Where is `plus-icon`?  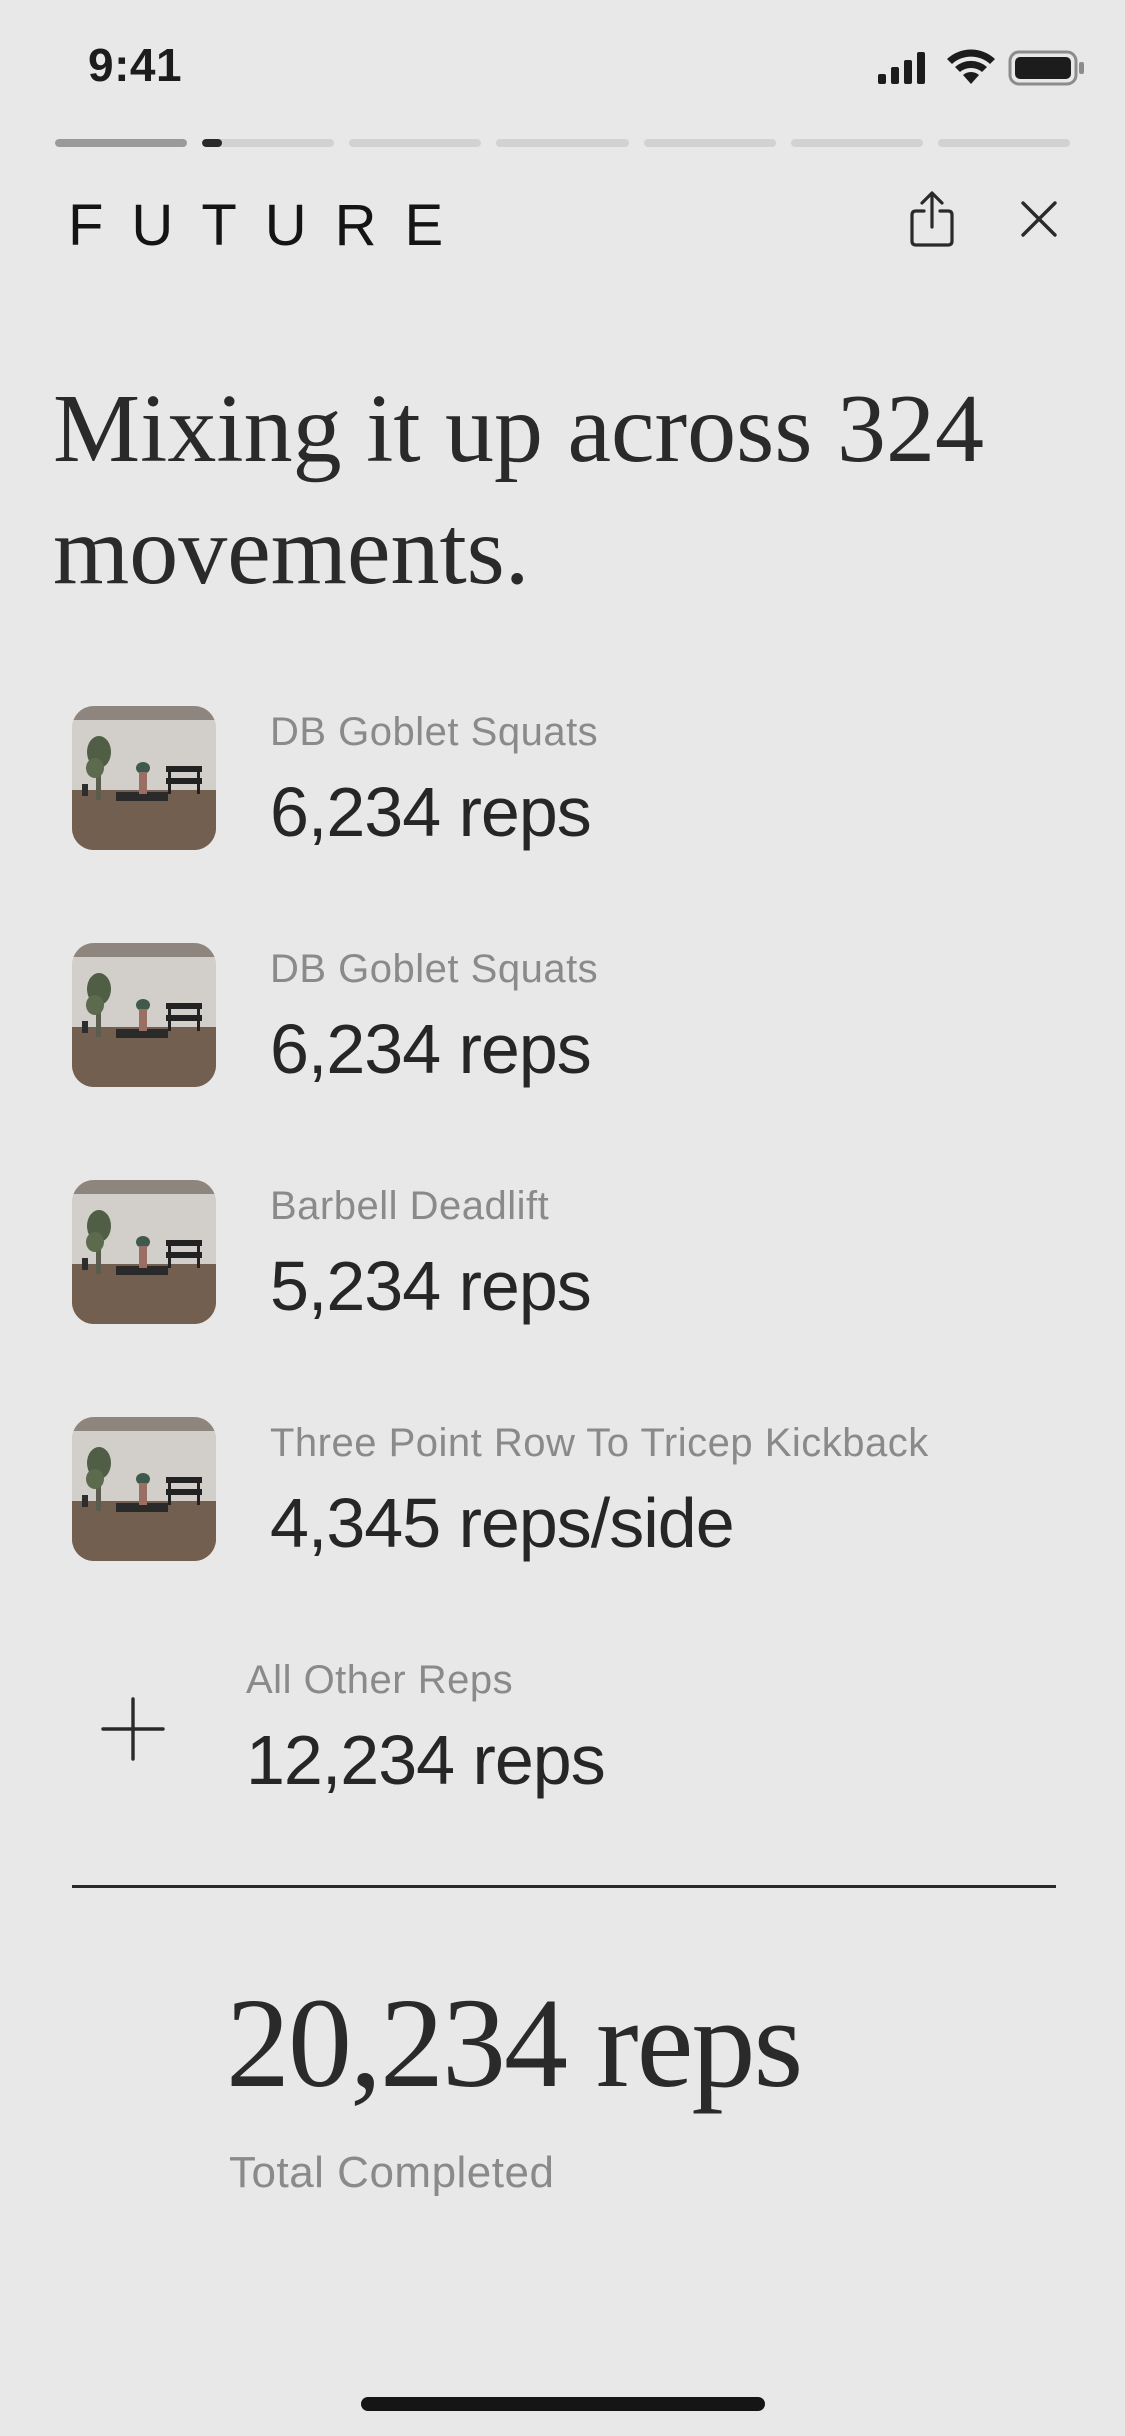 plus-icon is located at coordinates (133, 1729).